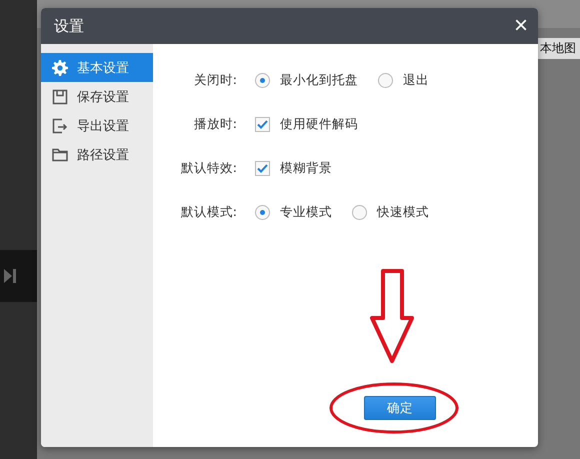 This screenshot has height=459, width=580. I want to click on option-label: 最小化到托盘, so click(319, 80).